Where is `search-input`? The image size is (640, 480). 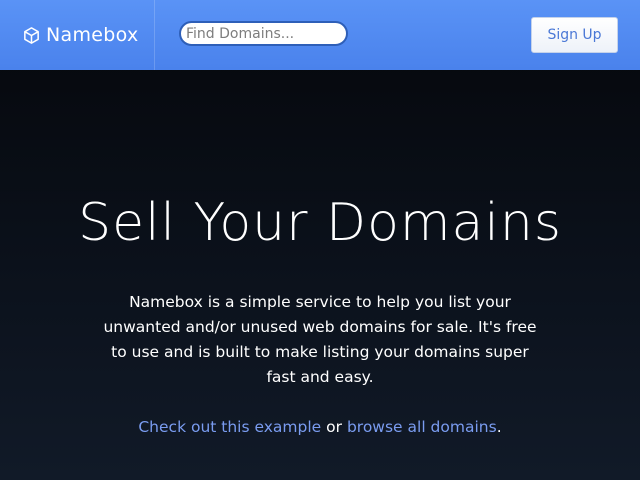
search-input is located at coordinates (263, 33).